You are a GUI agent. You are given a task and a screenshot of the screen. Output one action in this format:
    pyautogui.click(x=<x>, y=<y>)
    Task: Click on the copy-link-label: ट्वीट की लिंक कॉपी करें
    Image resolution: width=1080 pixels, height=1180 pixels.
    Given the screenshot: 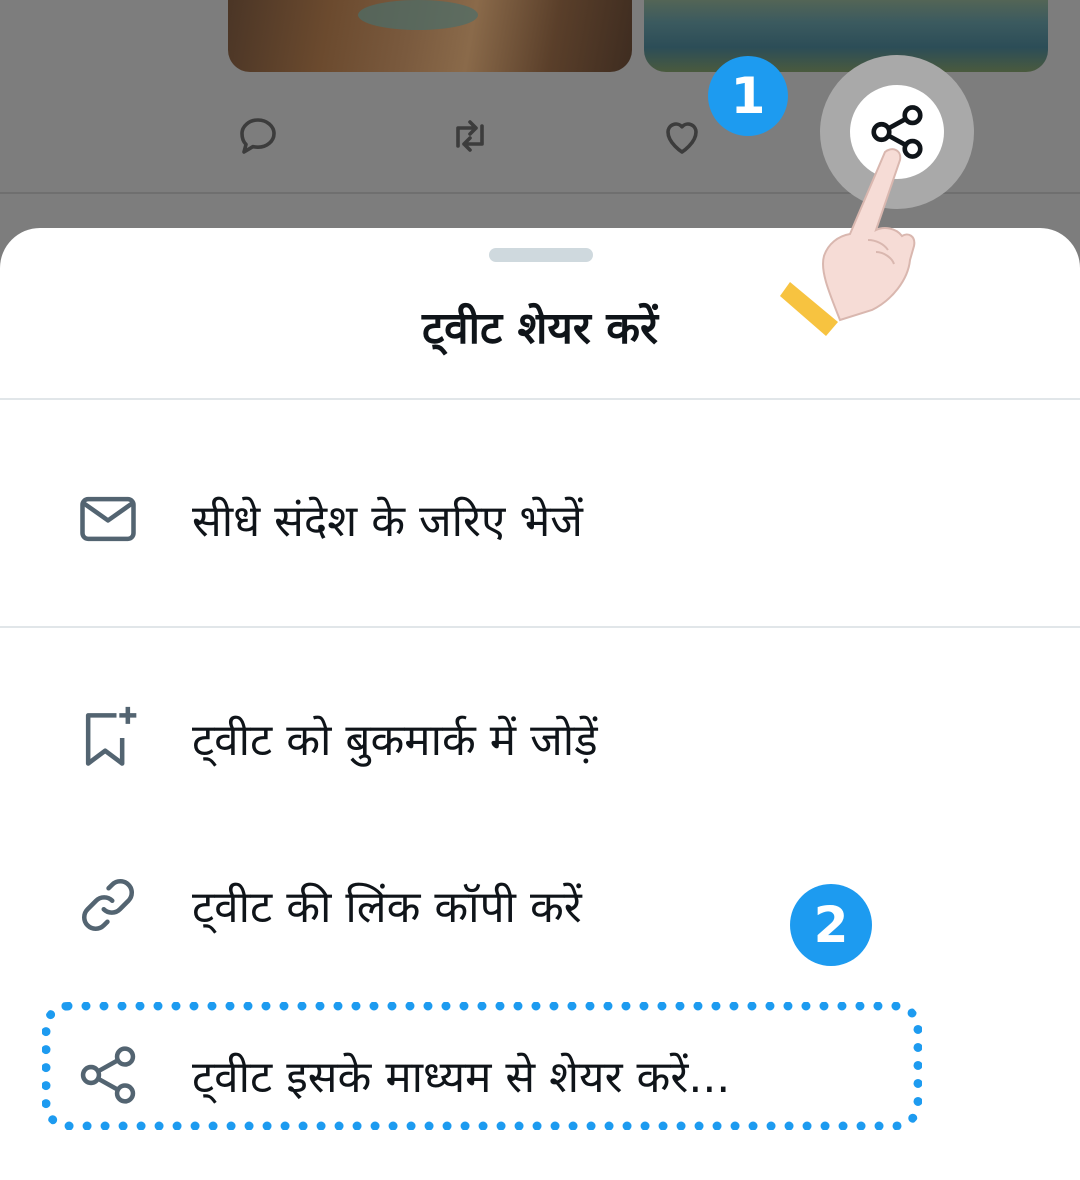 What is the action you would take?
    pyautogui.click(x=387, y=907)
    